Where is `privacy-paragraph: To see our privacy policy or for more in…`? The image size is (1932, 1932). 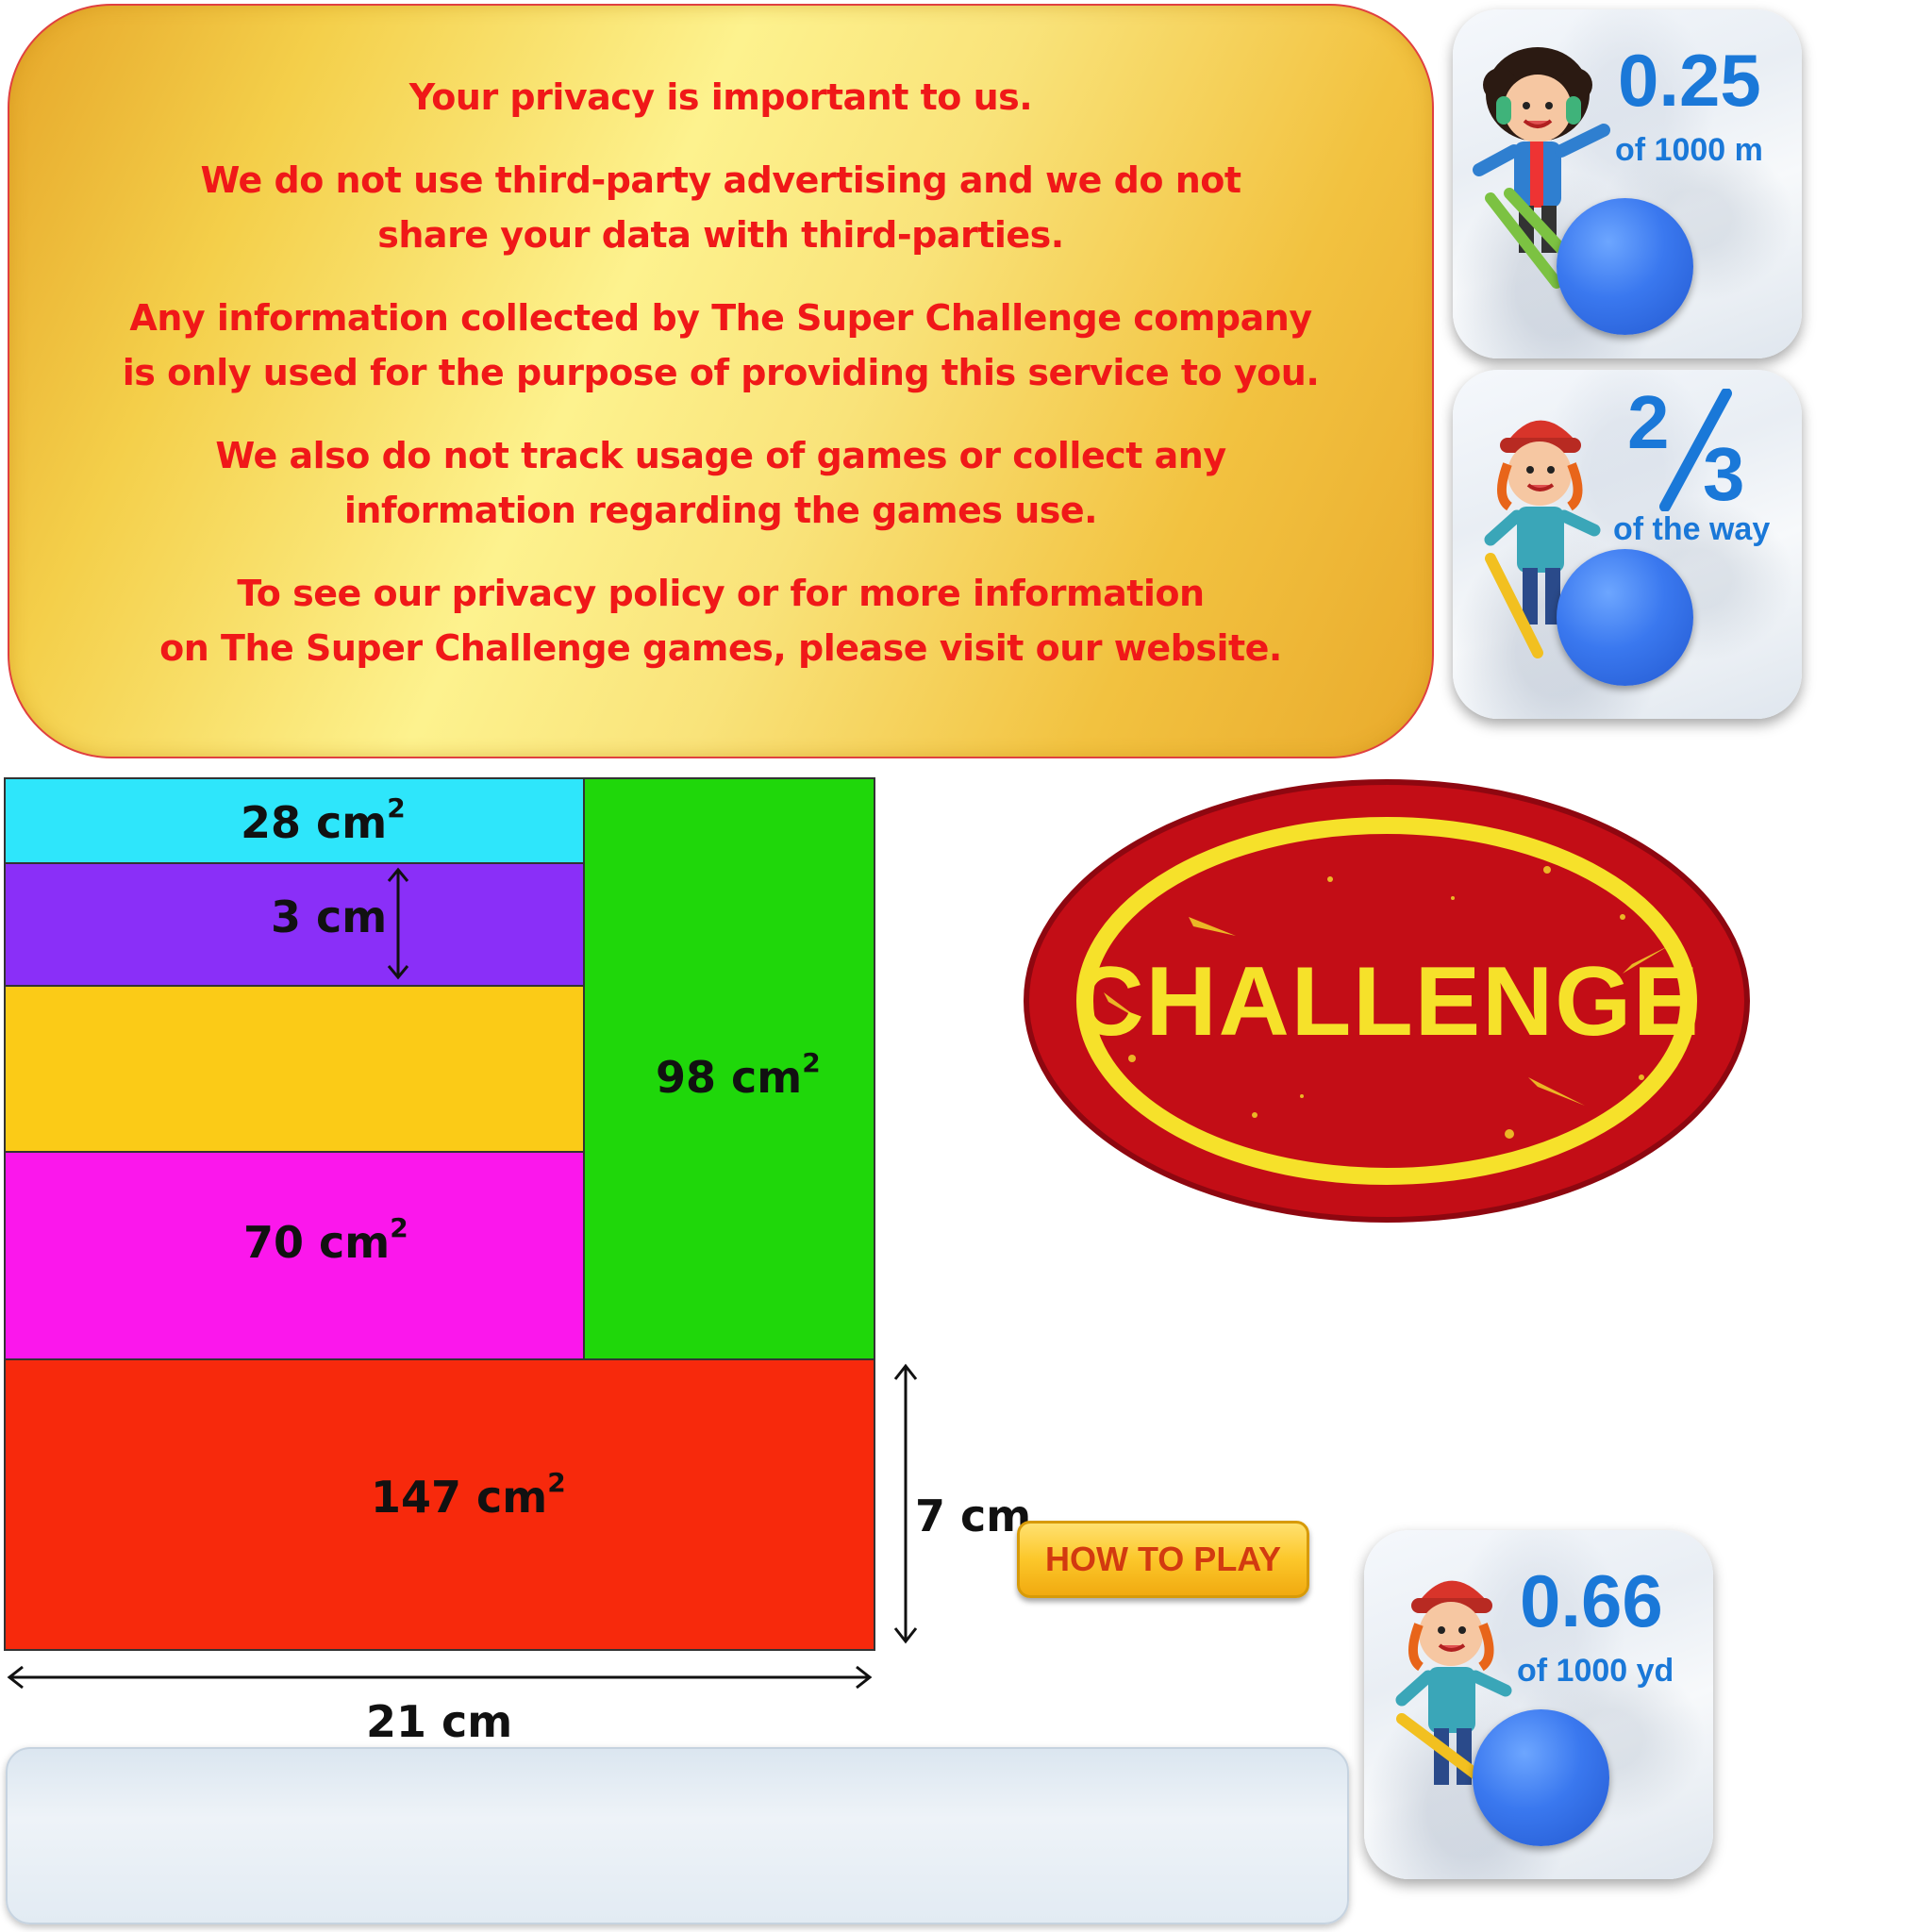 privacy-paragraph: To see our privacy policy or for more in… is located at coordinates (720, 621).